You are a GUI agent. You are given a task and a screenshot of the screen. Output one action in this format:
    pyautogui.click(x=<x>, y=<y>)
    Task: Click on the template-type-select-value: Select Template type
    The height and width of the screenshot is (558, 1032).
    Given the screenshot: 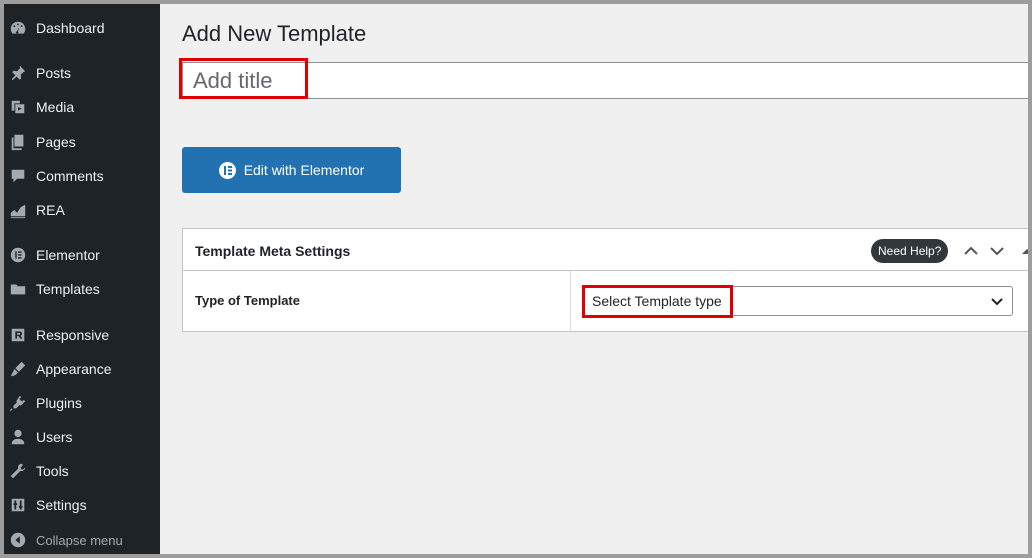 What is the action you would take?
    pyautogui.click(x=657, y=301)
    